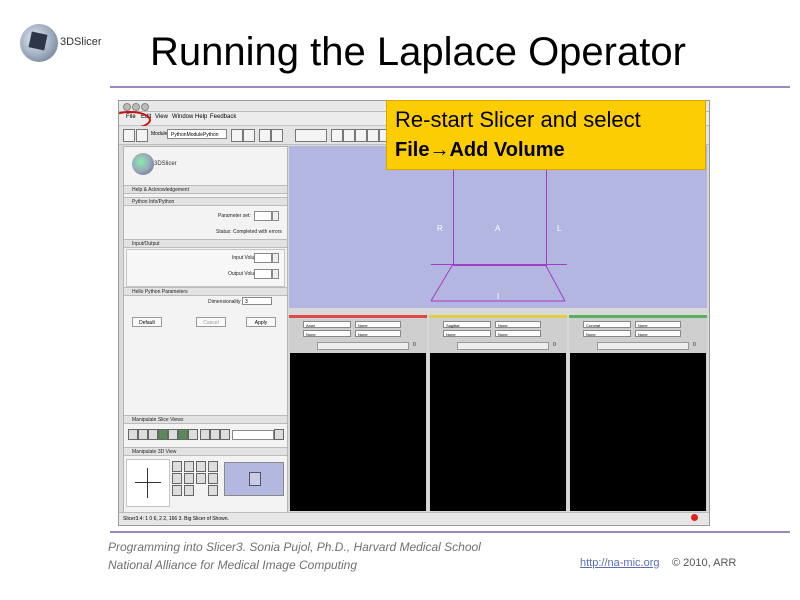  I want to click on menu-view: View, so click(161, 117).